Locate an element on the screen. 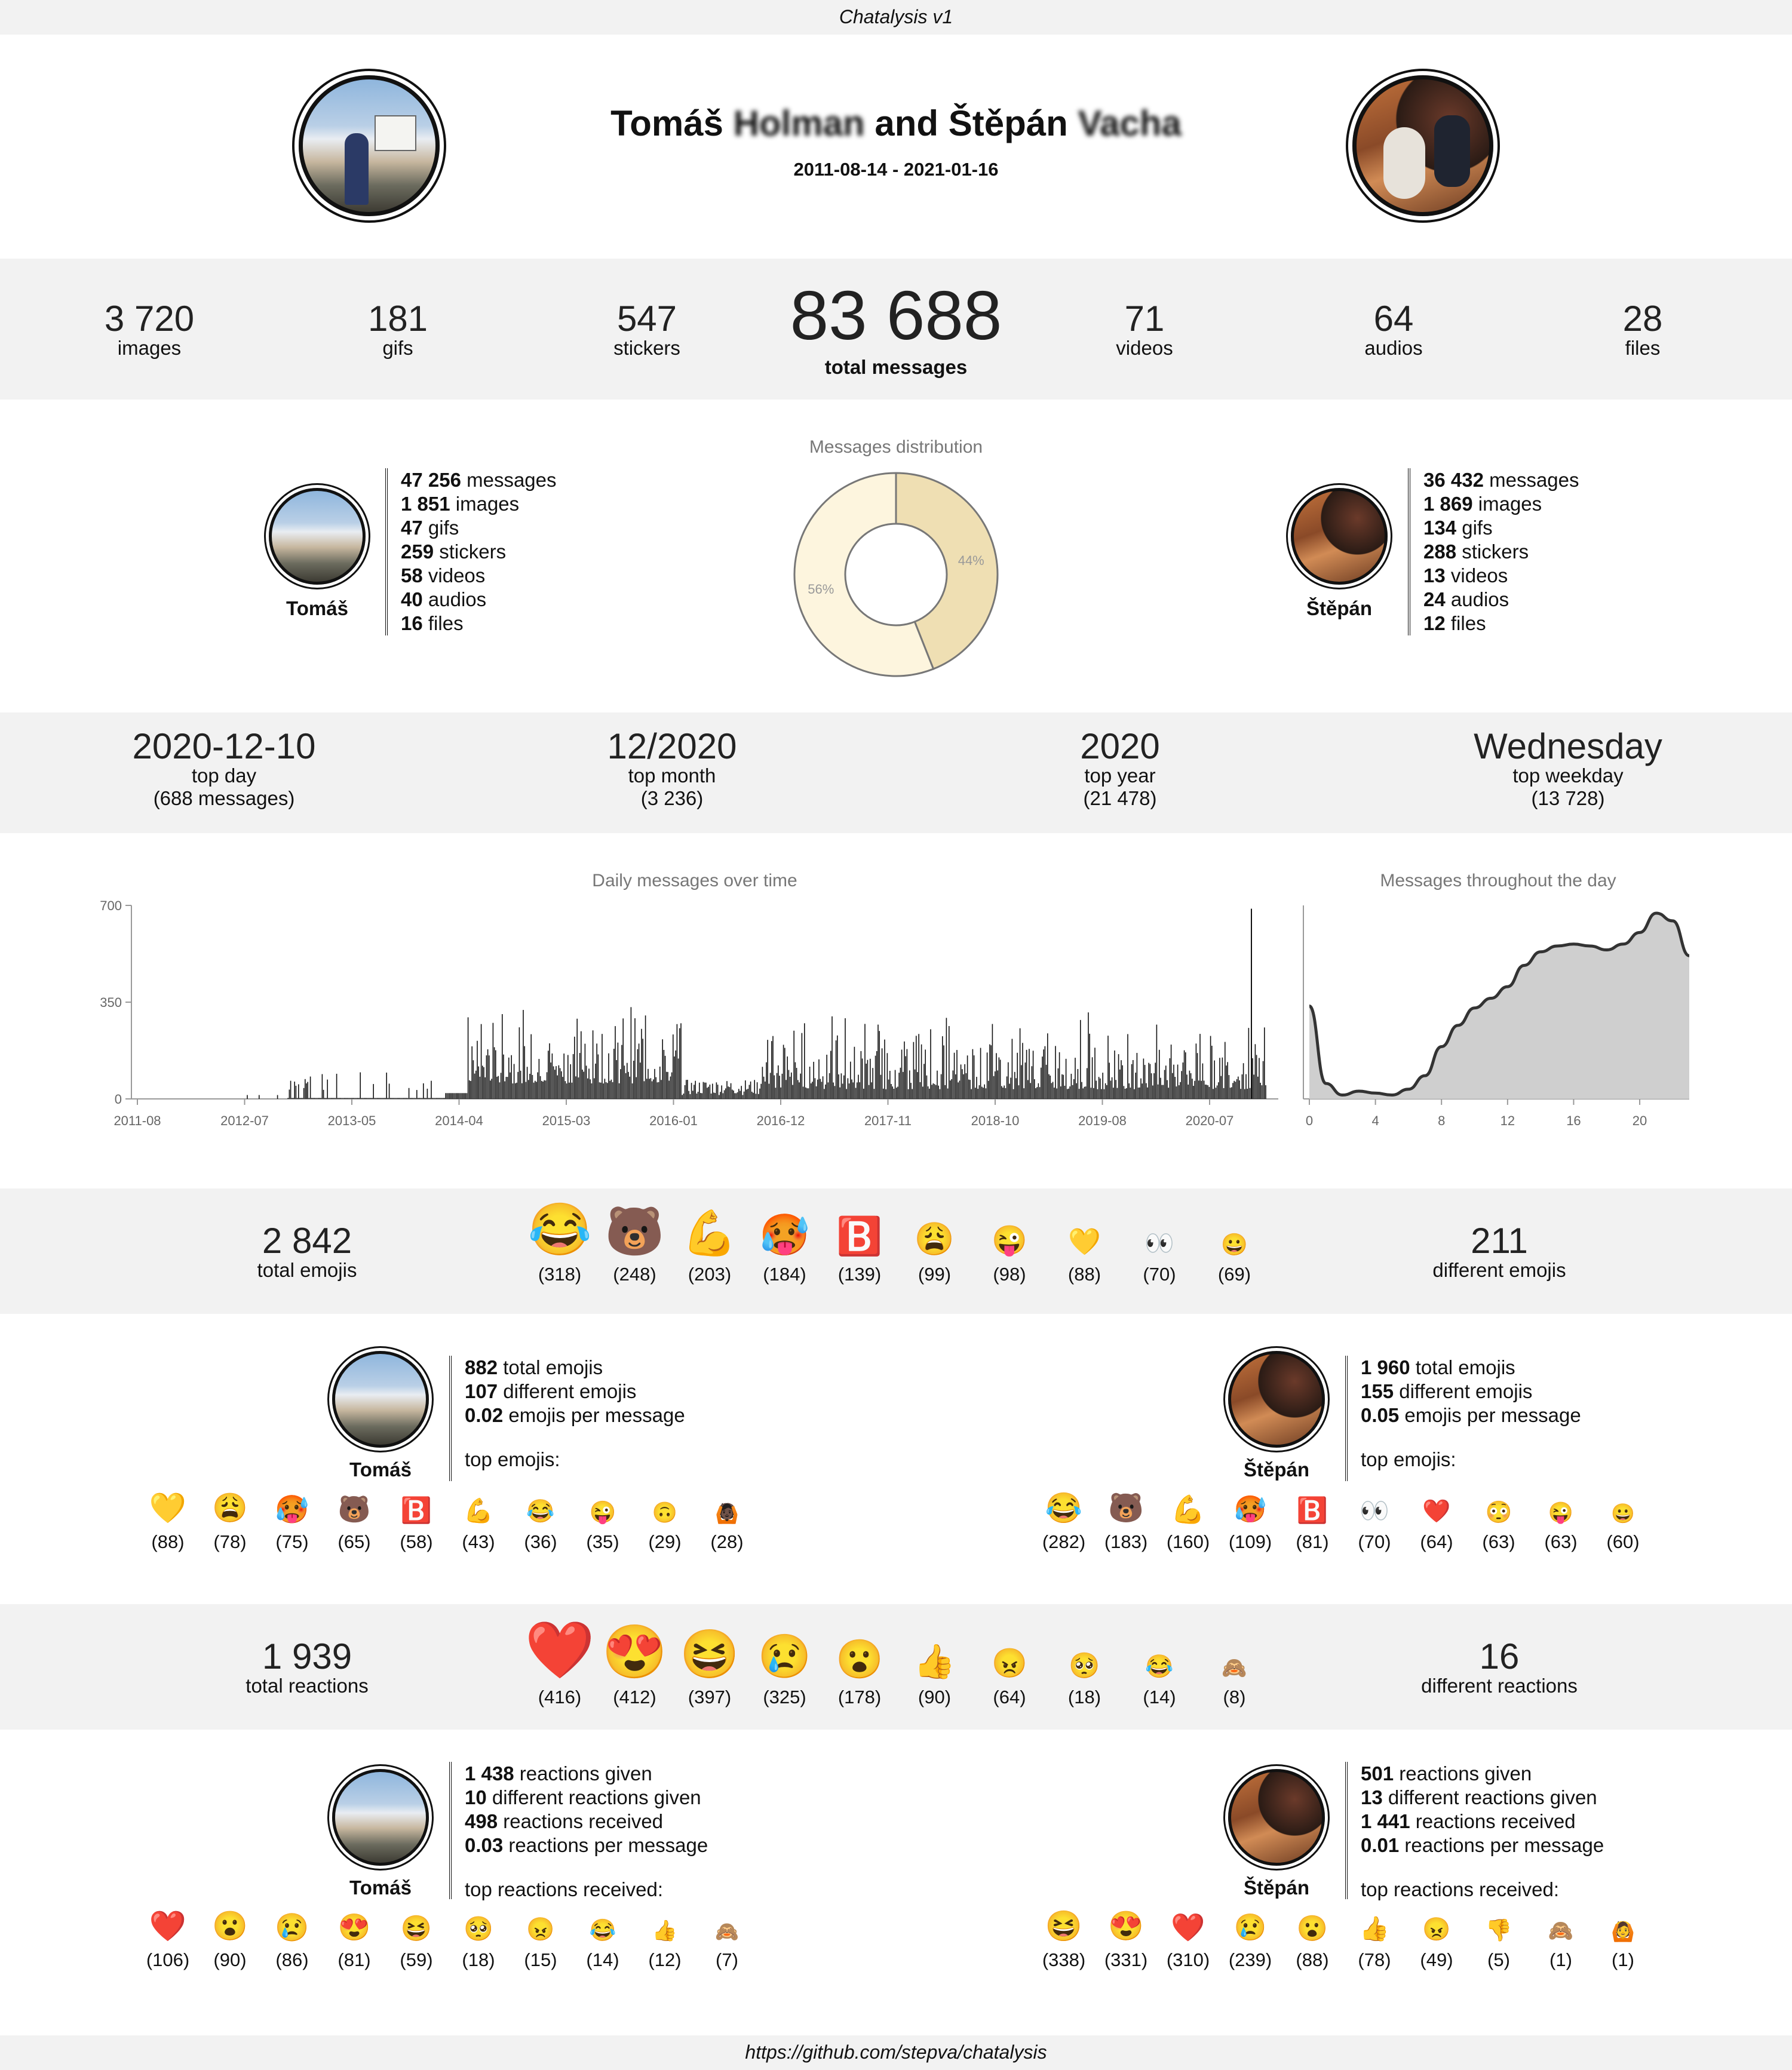 The image size is (1792, 2070). donut-label-1: 44% is located at coordinates (971, 560).